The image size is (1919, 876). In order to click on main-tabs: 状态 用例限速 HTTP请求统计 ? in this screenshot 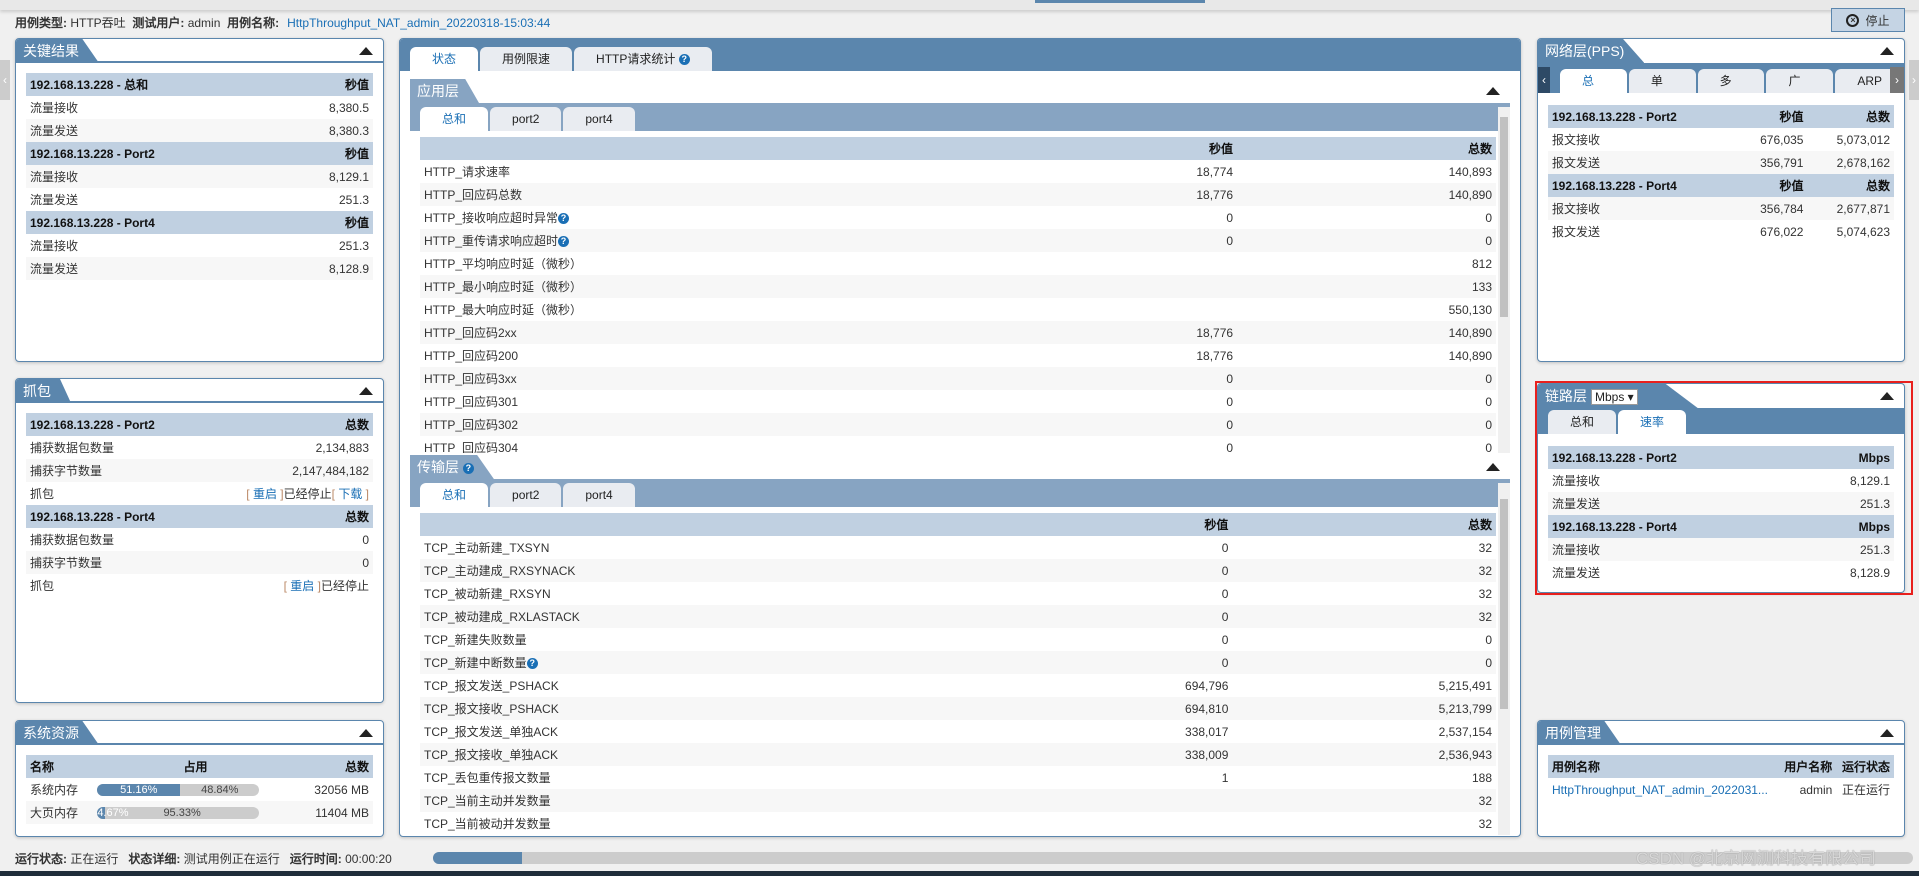, I will do `click(960, 55)`.